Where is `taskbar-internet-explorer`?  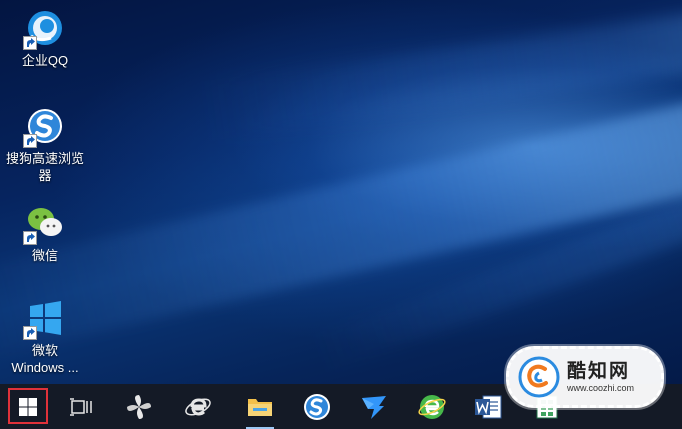 taskbar-internet-explorer is located at coordinates (198, 406).